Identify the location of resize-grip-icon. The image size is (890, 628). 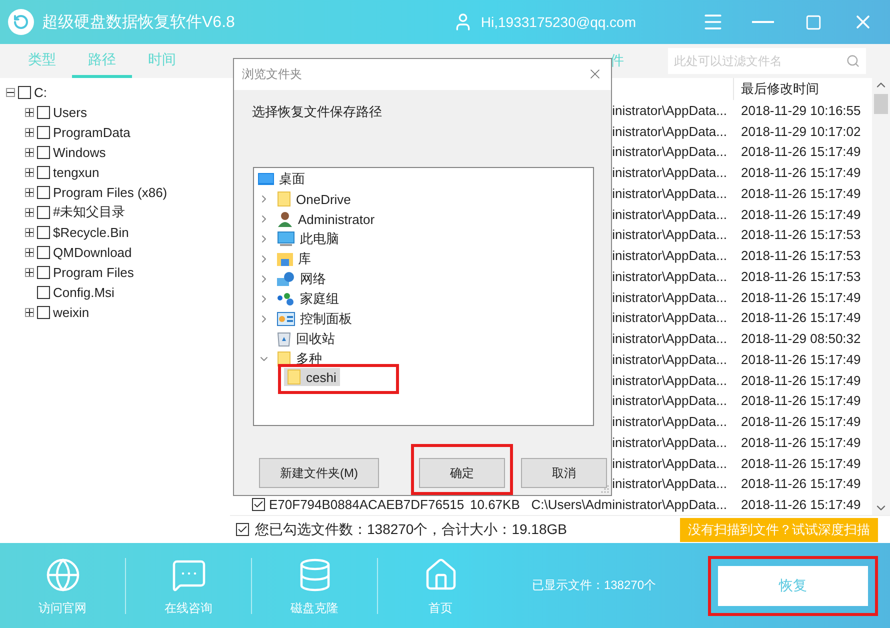
(605, 489).